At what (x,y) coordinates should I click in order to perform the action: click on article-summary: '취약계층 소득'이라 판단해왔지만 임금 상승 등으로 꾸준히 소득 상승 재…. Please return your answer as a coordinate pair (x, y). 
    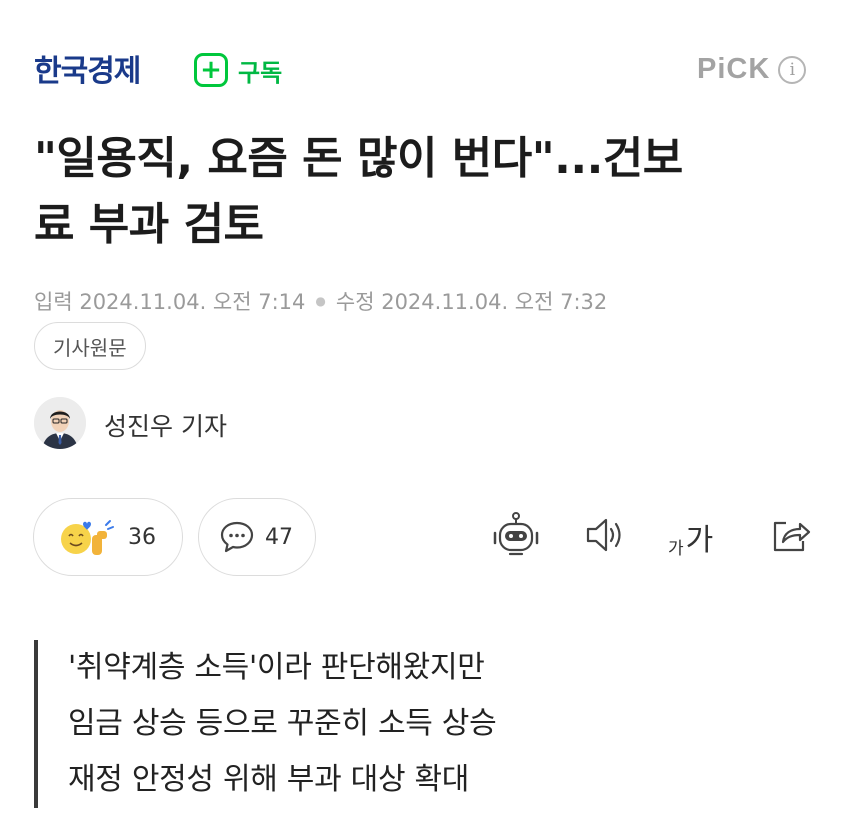
    Looking at the image, I should click on (265, 724).